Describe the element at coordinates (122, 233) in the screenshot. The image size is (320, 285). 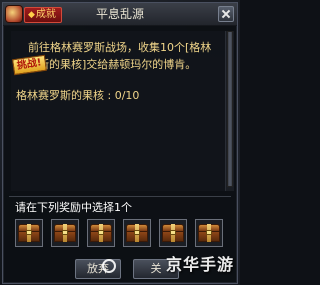
I see `reward-list` at that location.